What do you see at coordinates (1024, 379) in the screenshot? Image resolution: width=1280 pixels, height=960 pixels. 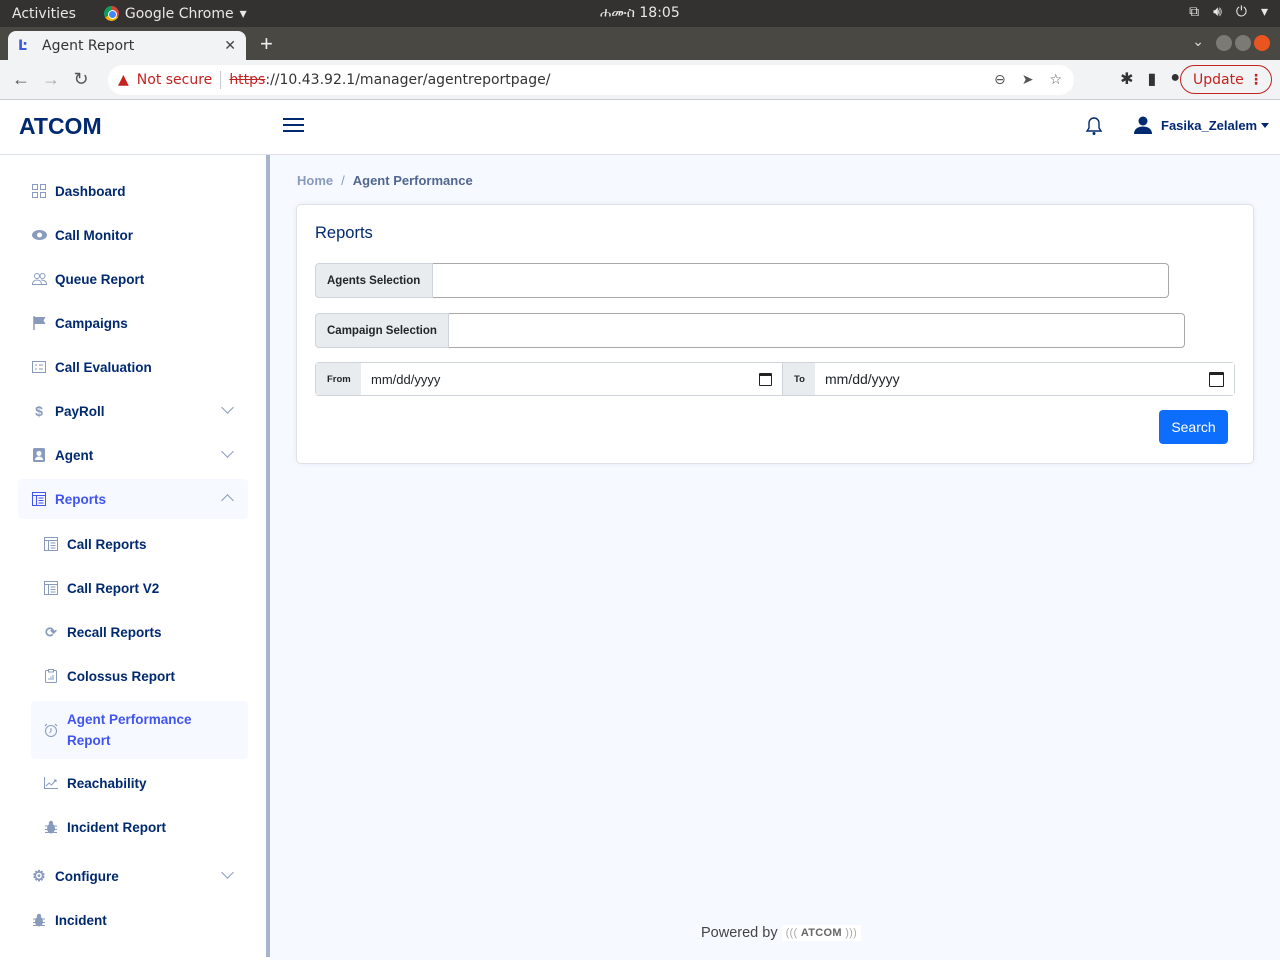 I see `to-date-input: mm/dd/yyyy` at bounding box center [1024, 379].